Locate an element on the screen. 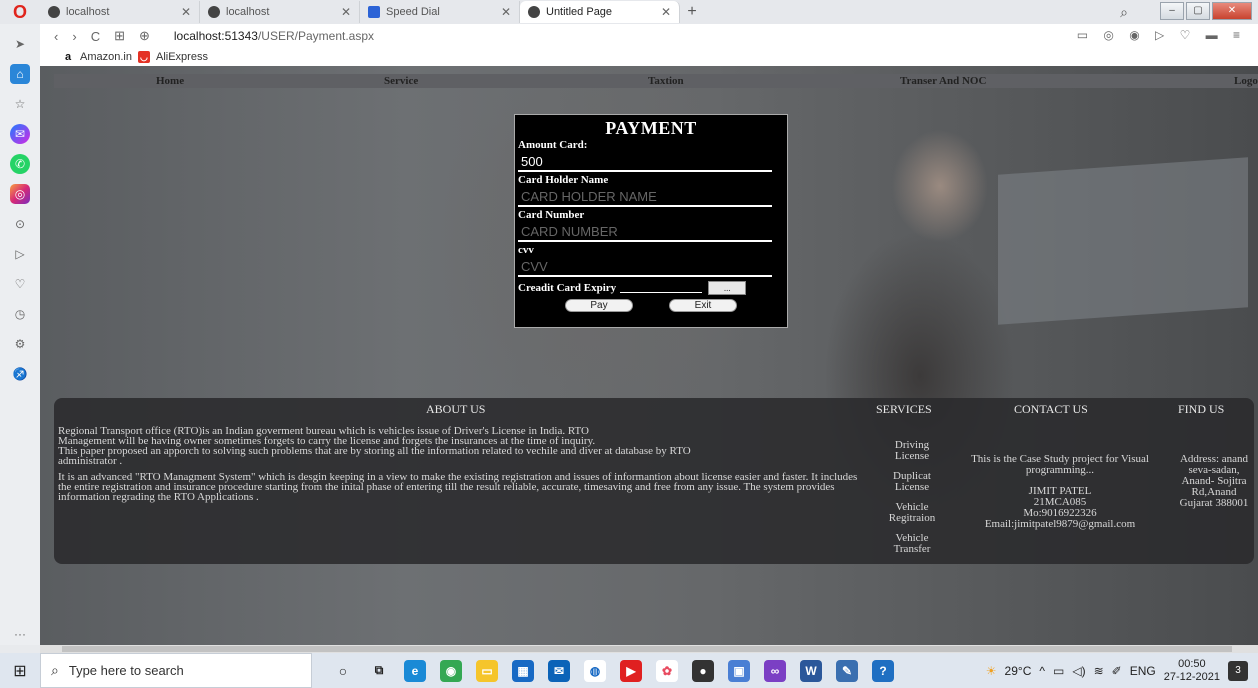 The image size is (1258, 688). url-field: localhost:51343/USER/Payment.aspx is located at coordinates (274, 36).